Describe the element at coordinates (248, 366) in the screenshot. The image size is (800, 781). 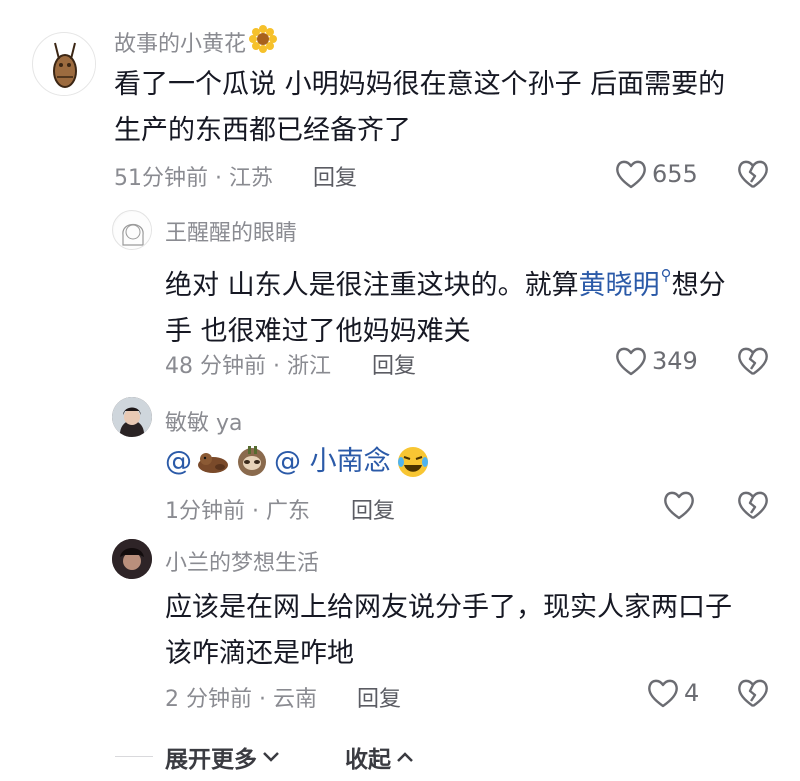
I see `comment-meta: 48 分钟前 · 浙江` at that location.